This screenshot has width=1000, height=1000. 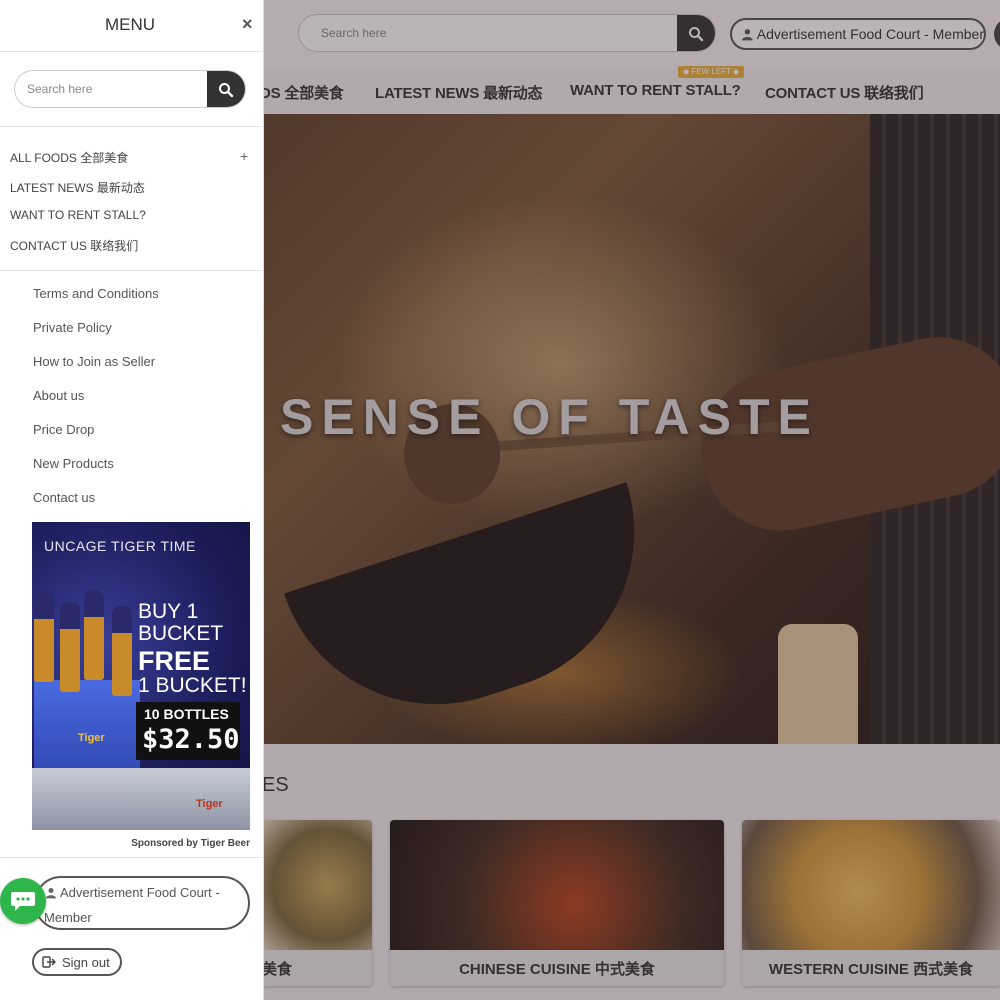 I want to click on side-item-latest-news: LATEST NEWS 最新动态, so click(x=77, y=187).